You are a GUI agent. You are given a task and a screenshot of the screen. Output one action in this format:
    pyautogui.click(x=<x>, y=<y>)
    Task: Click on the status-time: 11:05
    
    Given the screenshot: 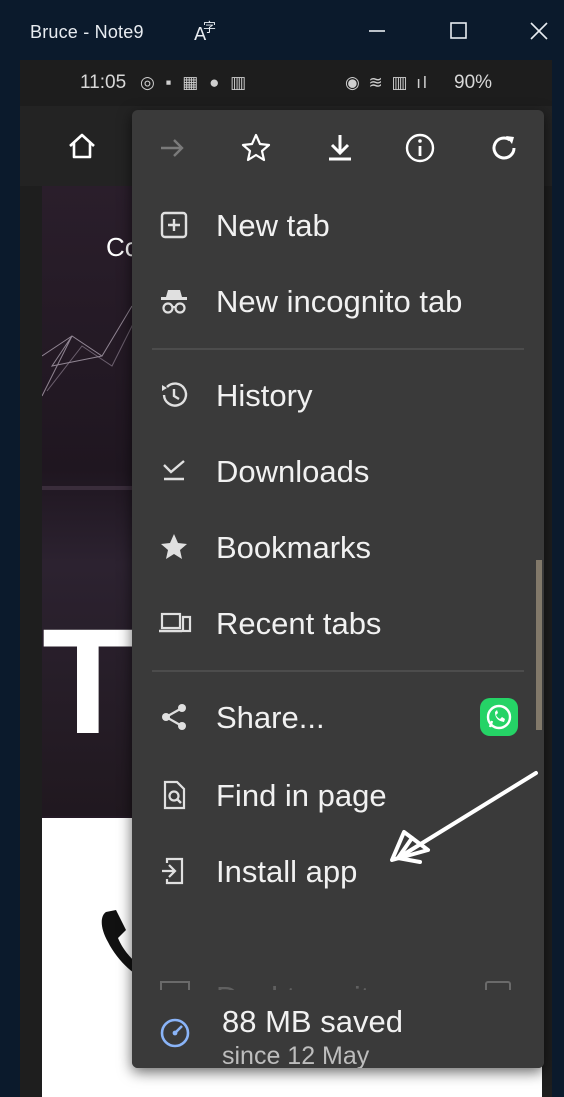 What is the action you would take?
    pyautogui.click(x=103, y=82)
    